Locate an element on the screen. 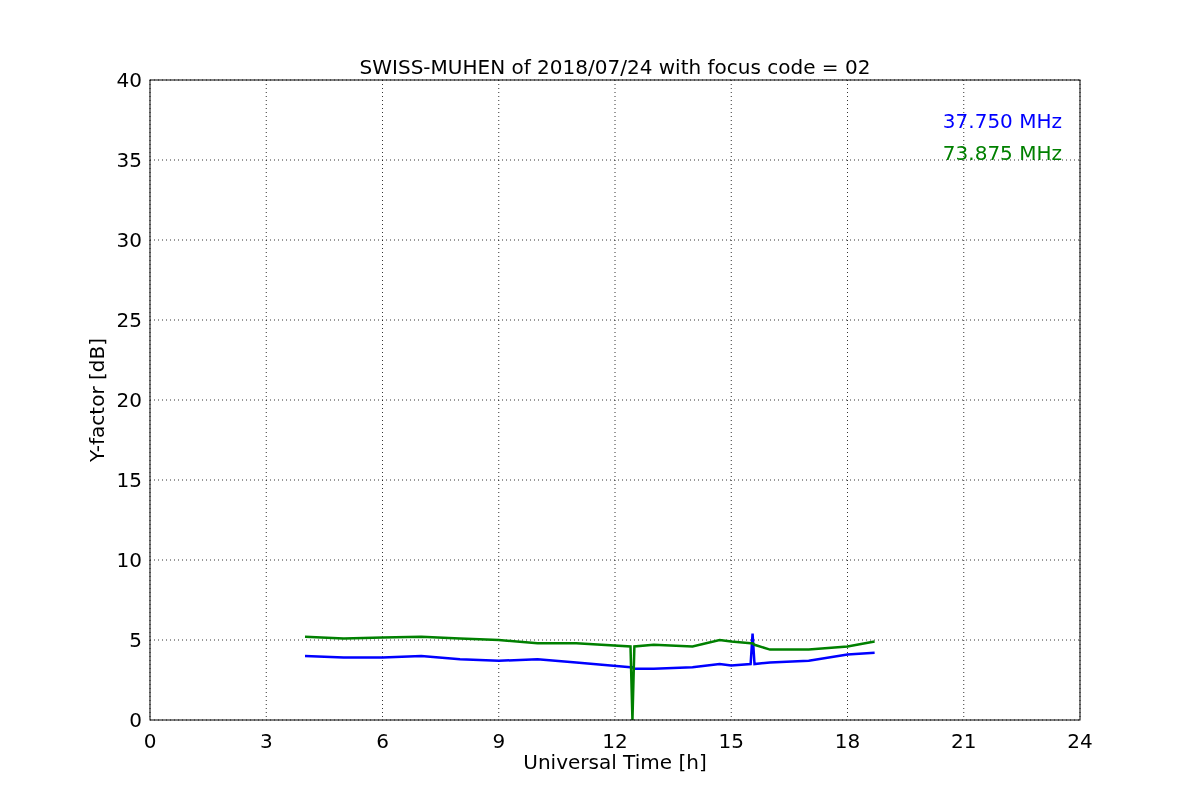  y-tick-label: 35 is located at coordinates (129, 160).